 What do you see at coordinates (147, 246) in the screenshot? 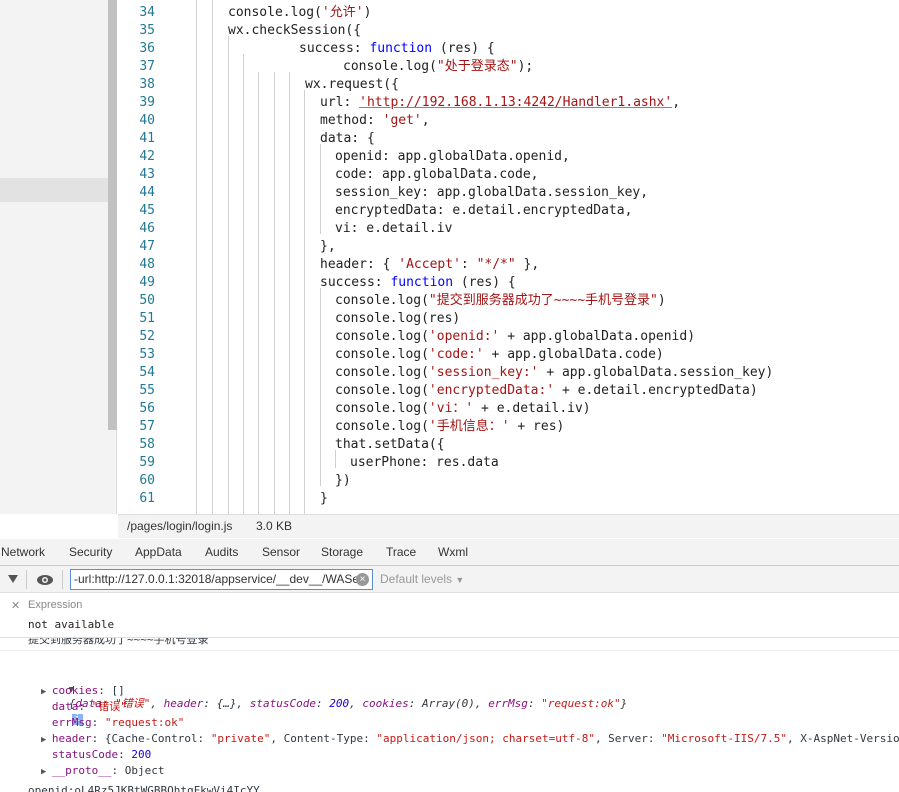
I see `line-number: 47` at bounding box center [147, 246].